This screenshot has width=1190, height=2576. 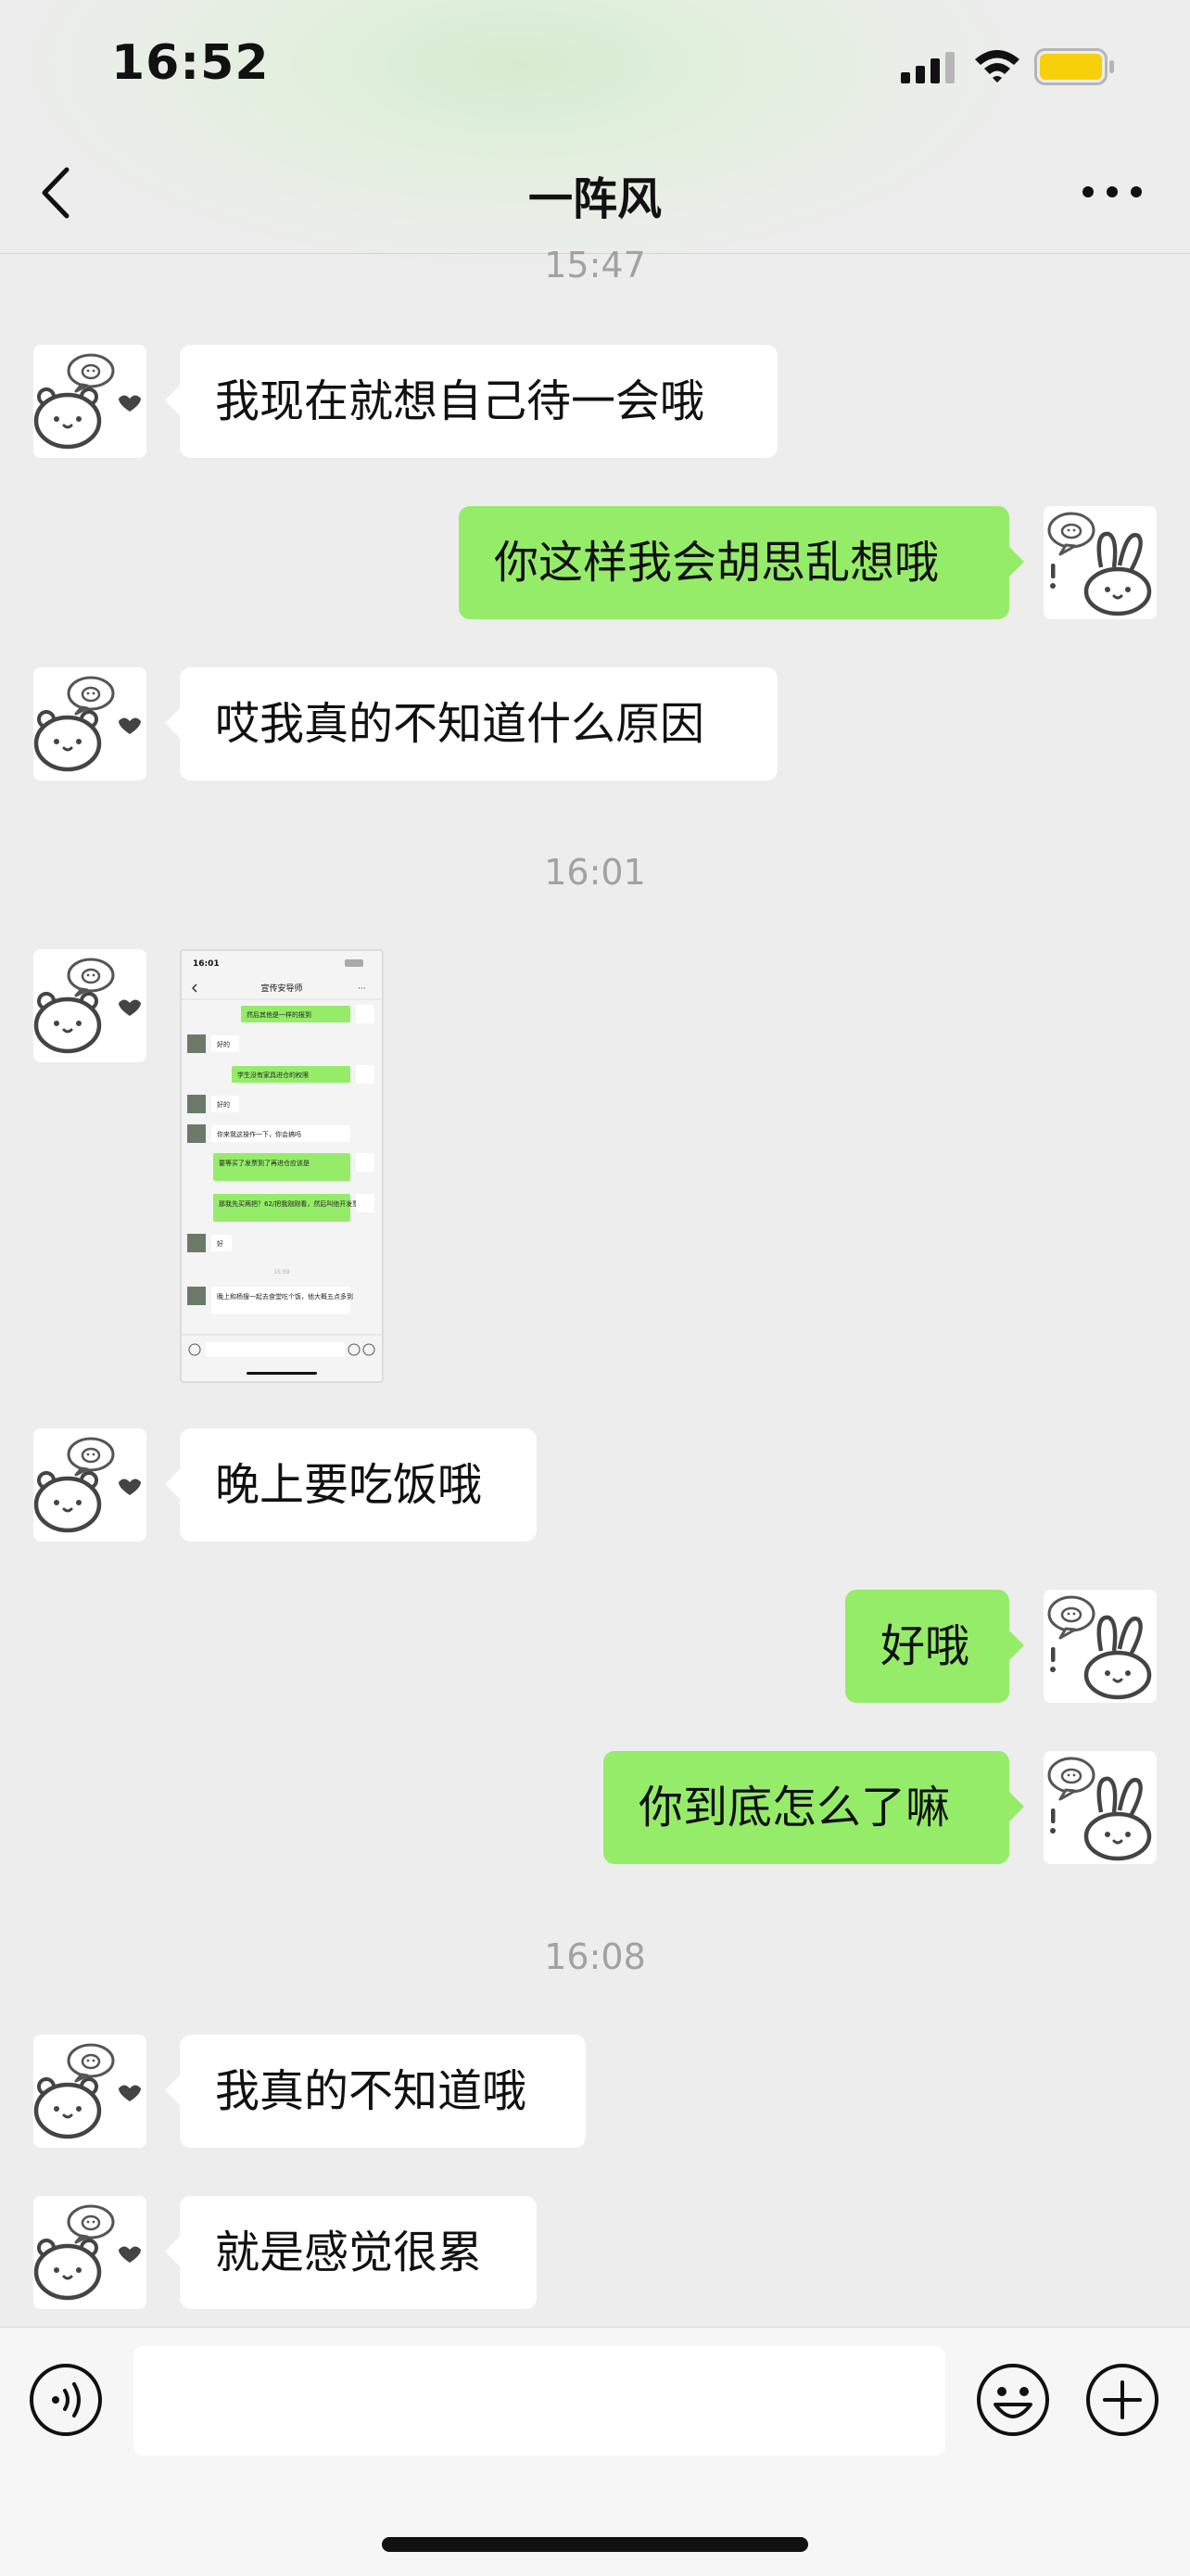 I want to click on cellular-signal-icon, so click(x=928, y=67).